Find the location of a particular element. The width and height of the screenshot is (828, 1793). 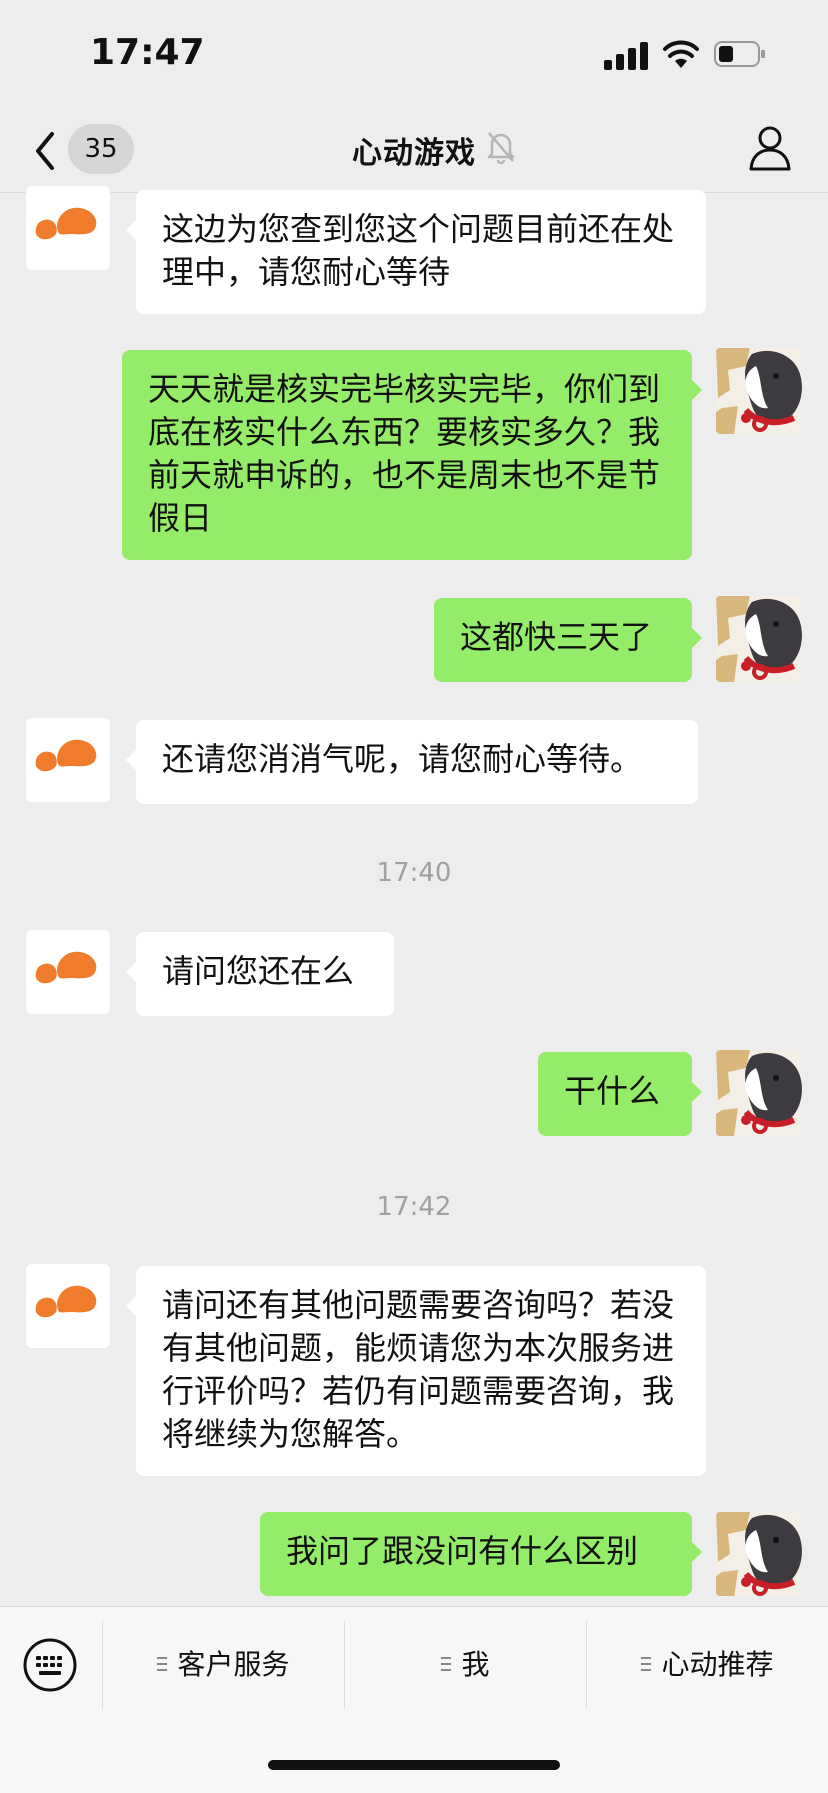

menu-customer-service: 客户服务 is located at coordinates (223, 1665).